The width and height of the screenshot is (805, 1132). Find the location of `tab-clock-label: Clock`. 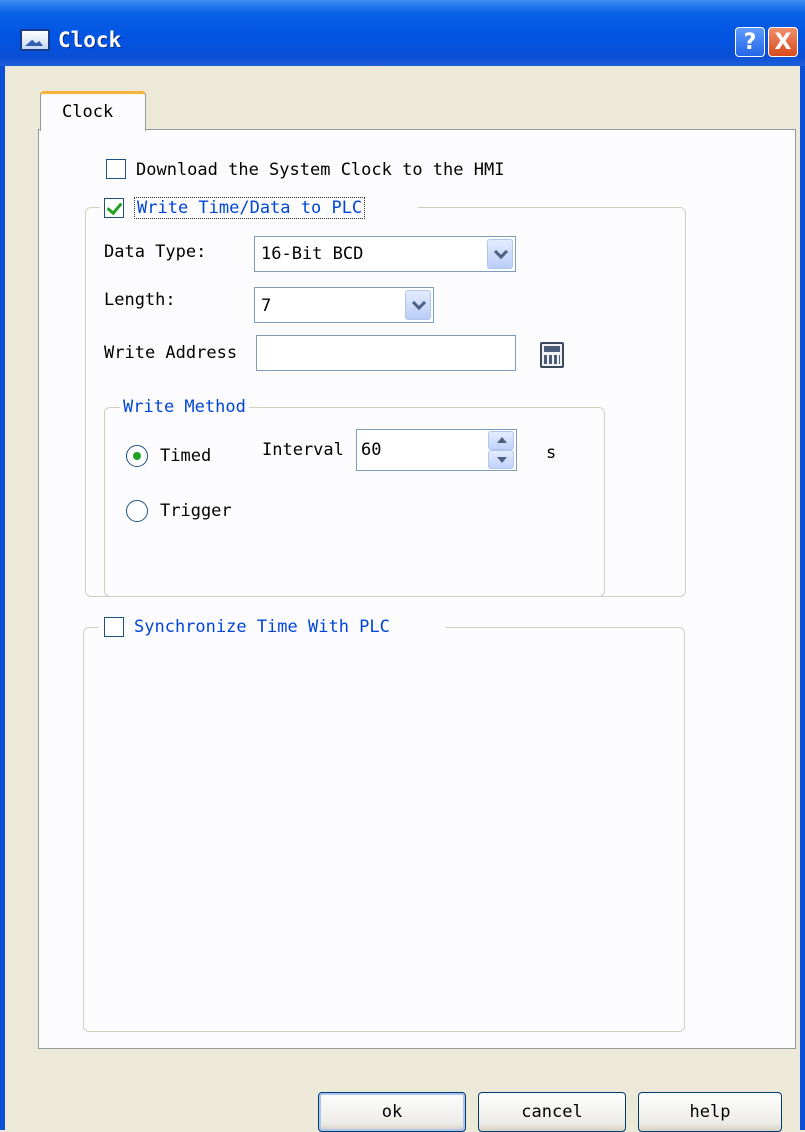

tab-clock-label: Clock is located at coordinates (88, 112).